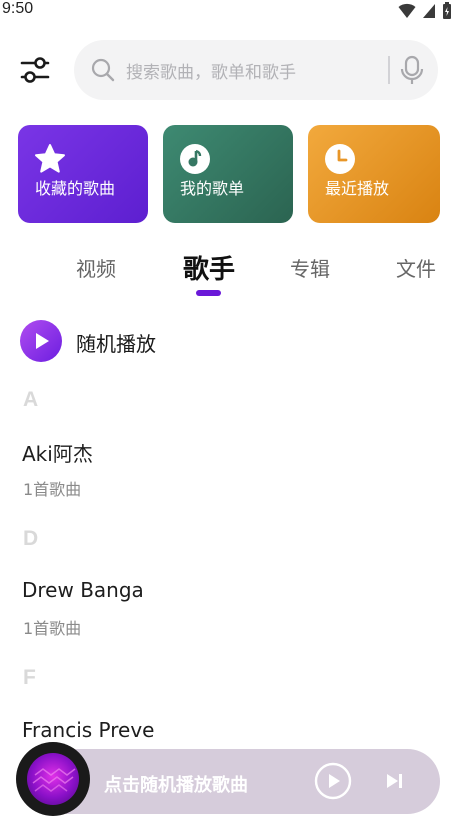 This screenshot has height=820, width=458. I want to click on shuffle-play-button, so click(41, 341).